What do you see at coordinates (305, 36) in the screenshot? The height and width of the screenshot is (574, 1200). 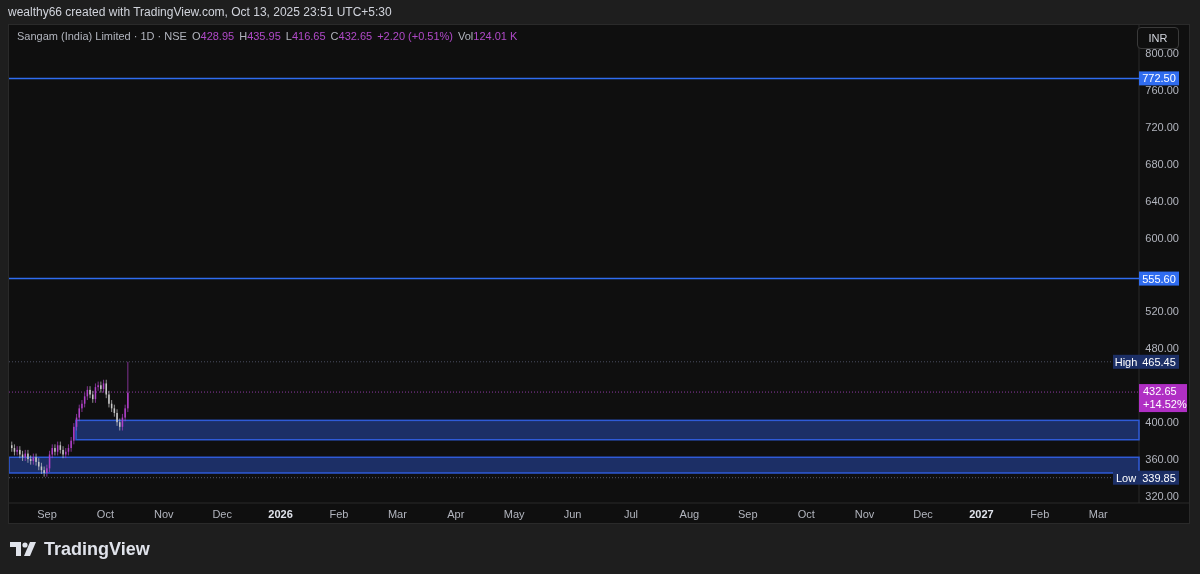 I see `ohlc-value: L416.65` at bounding box center [305, 36].